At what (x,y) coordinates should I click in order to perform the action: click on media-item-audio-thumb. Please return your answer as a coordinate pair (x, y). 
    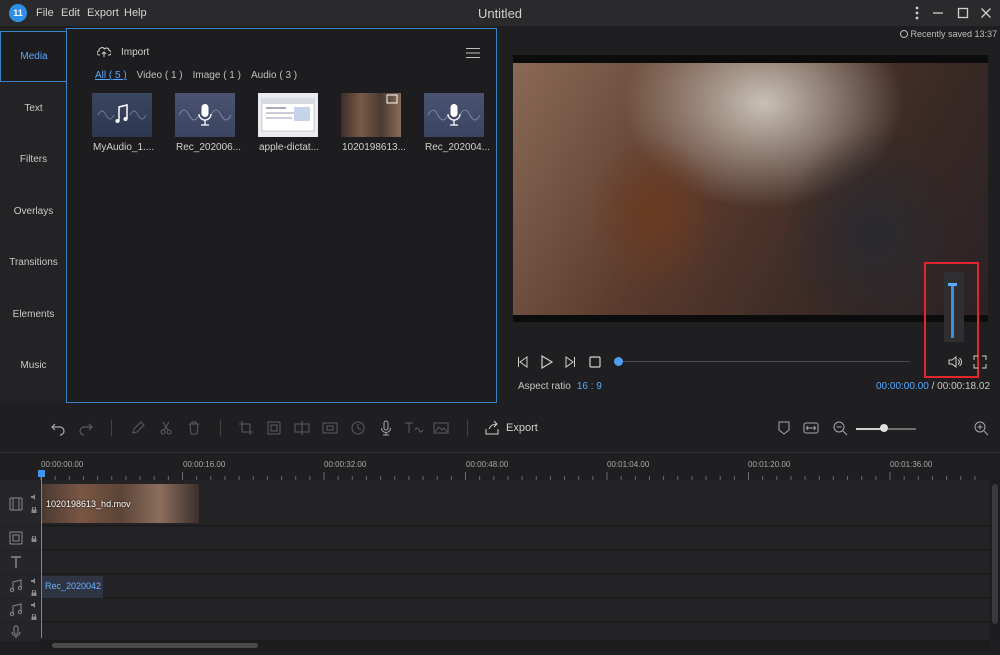
    Looking at the image, I should click on (122, 115).